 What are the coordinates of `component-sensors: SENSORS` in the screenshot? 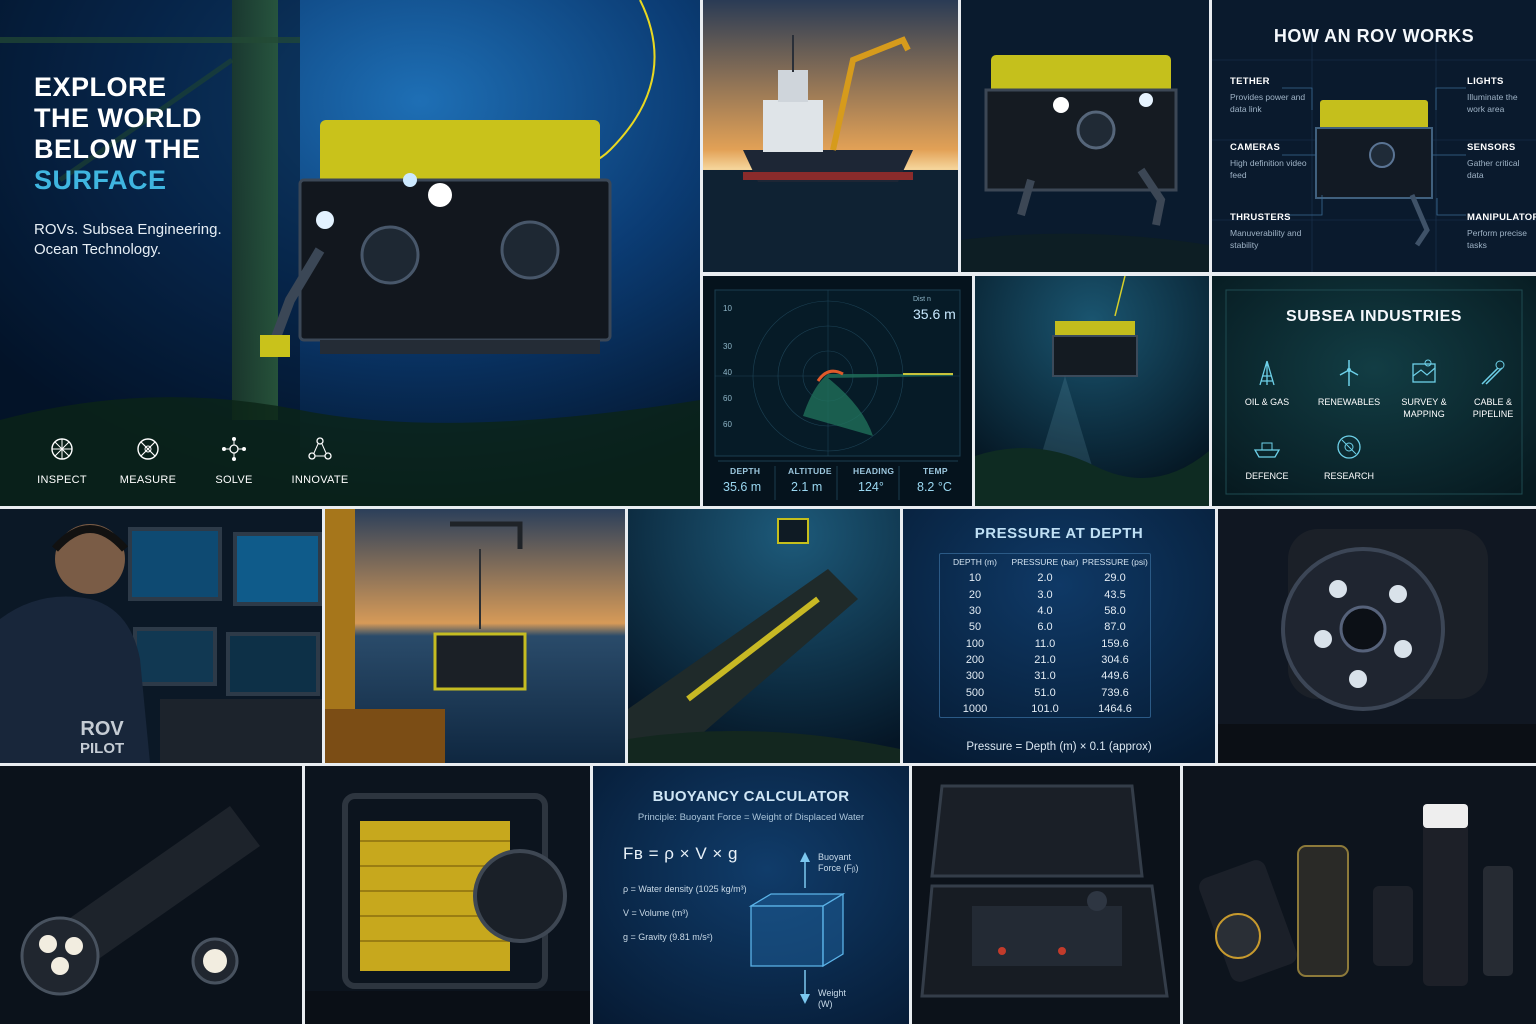 It's located at (1491, 147).